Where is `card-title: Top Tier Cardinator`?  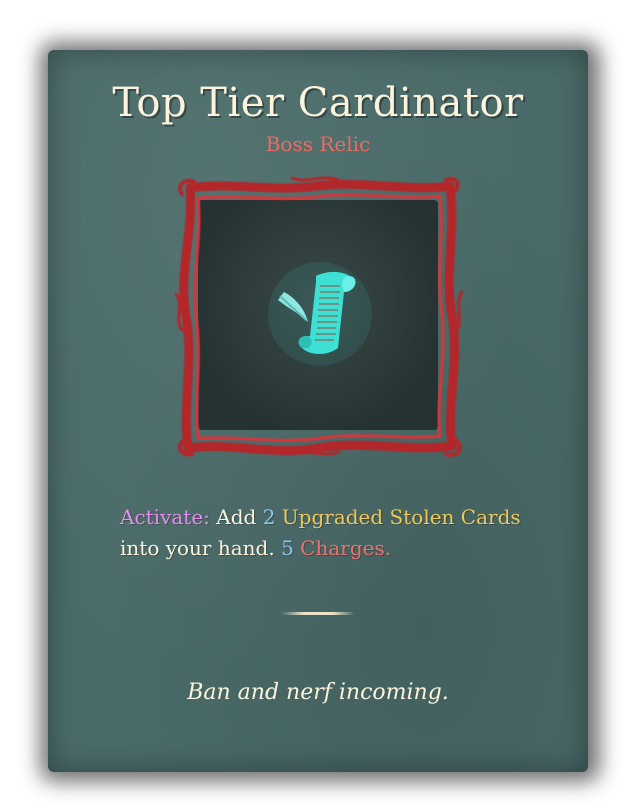
card-title: Top Tier Cardinator is located at coordinates (318, 103).